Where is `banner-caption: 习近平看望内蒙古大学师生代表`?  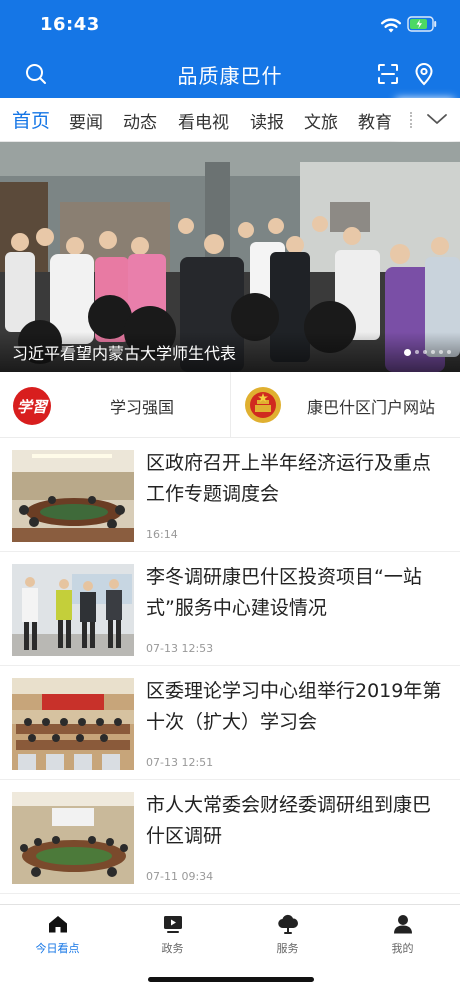 banner-caption: 习近平看望内蒙古大学师生代表 is located at coordinates (124, 353).